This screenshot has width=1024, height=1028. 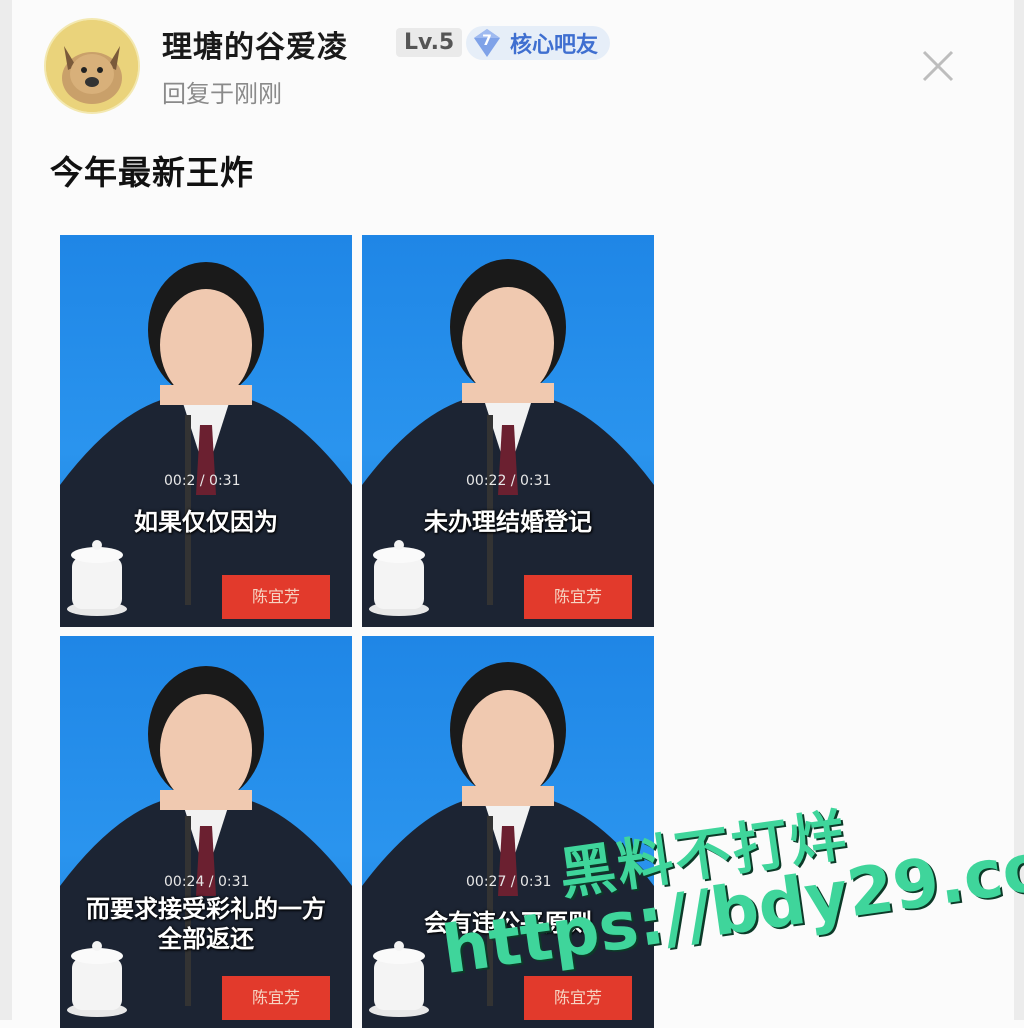 I want to click on video-frame-3: 00:24 / 0:31 而要求接受彩礼的一方 全部返还 陈宜芳, so click(x=206, y=832).